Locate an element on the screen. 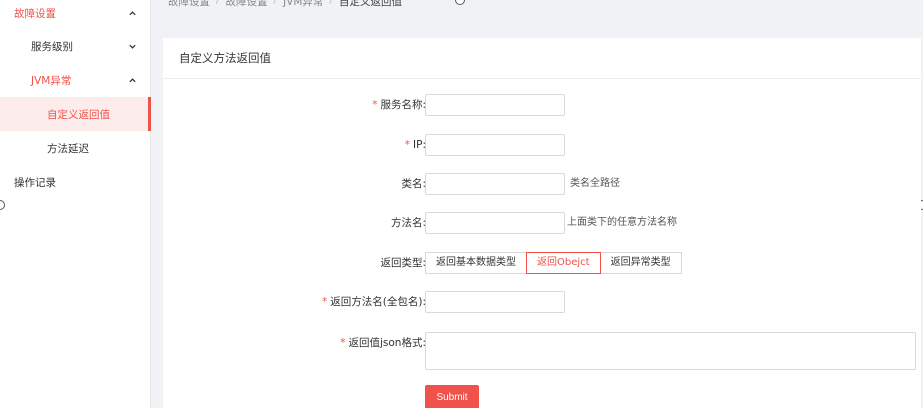 This screenshot has height=408, width=923. sidebar-item-label: 方法延迟 is located at coordinates (68, 148).